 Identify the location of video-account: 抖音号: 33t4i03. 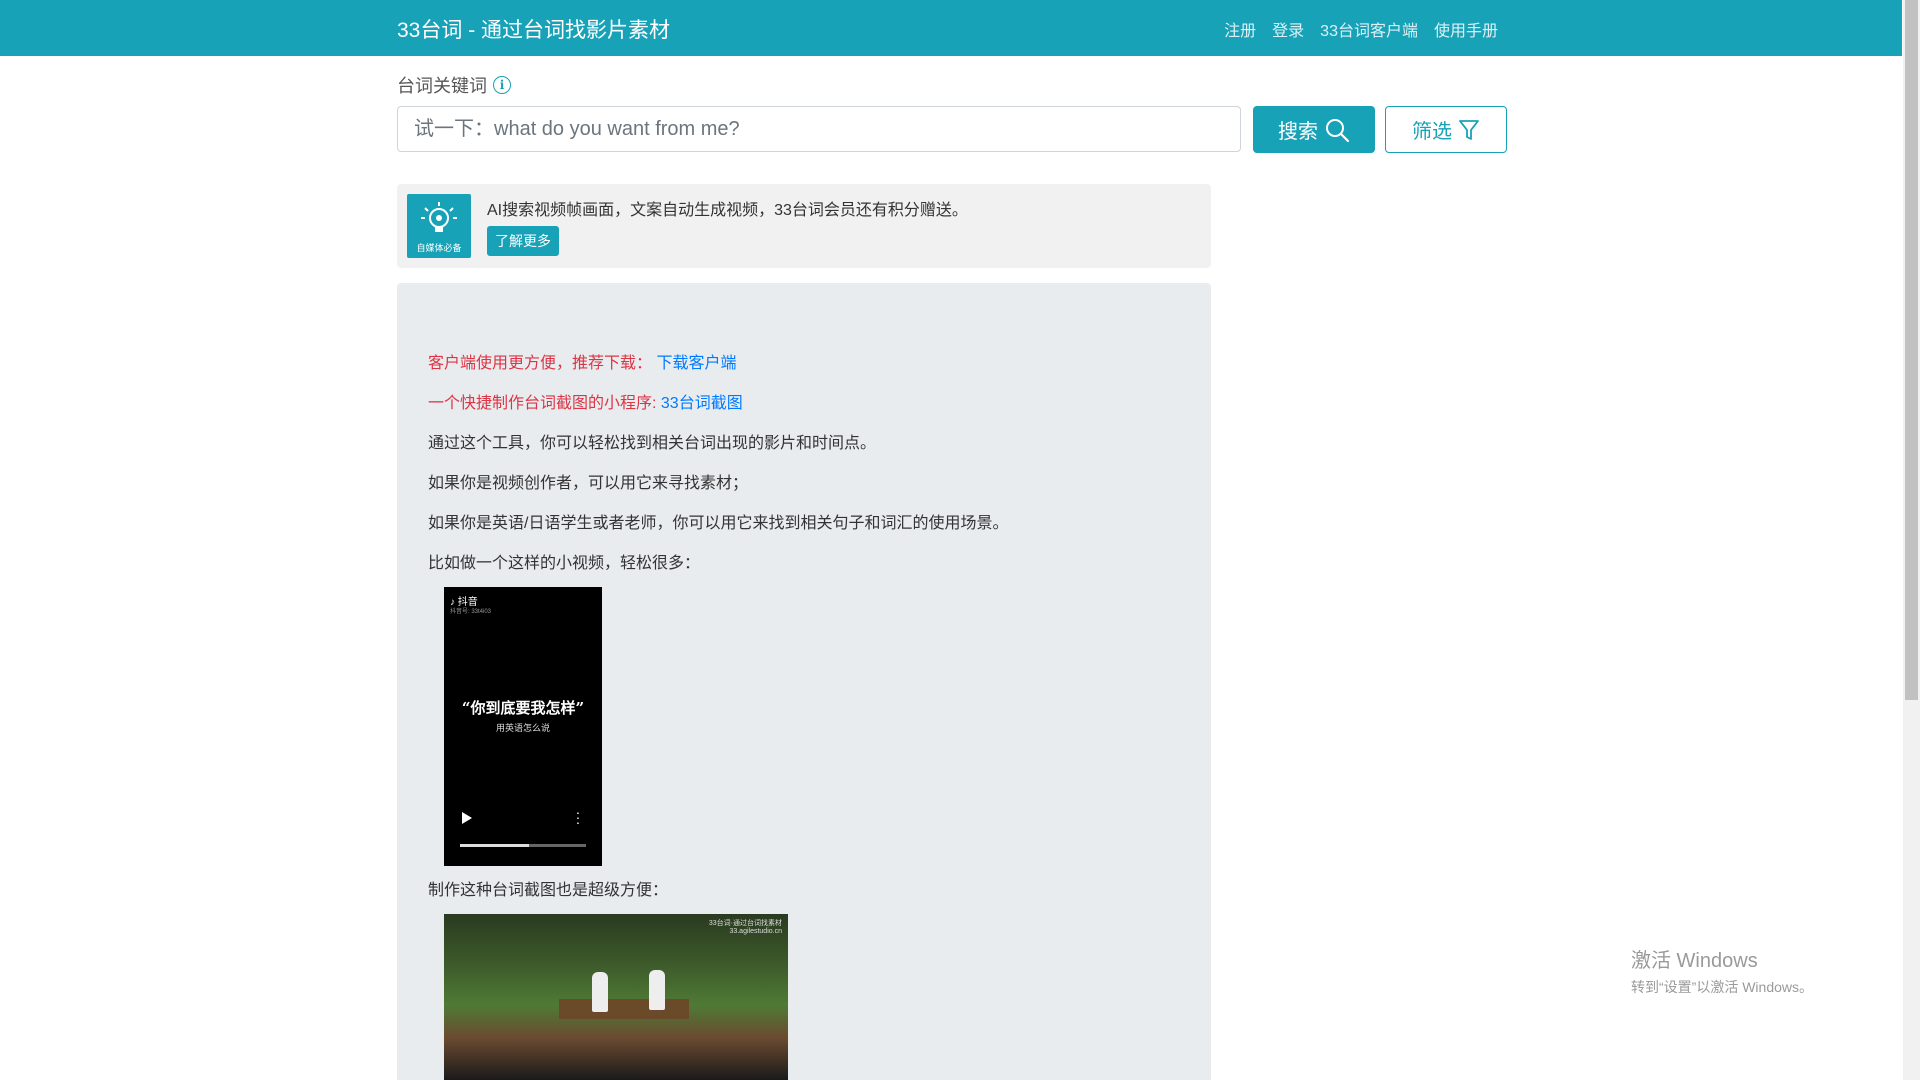
(471, 612).